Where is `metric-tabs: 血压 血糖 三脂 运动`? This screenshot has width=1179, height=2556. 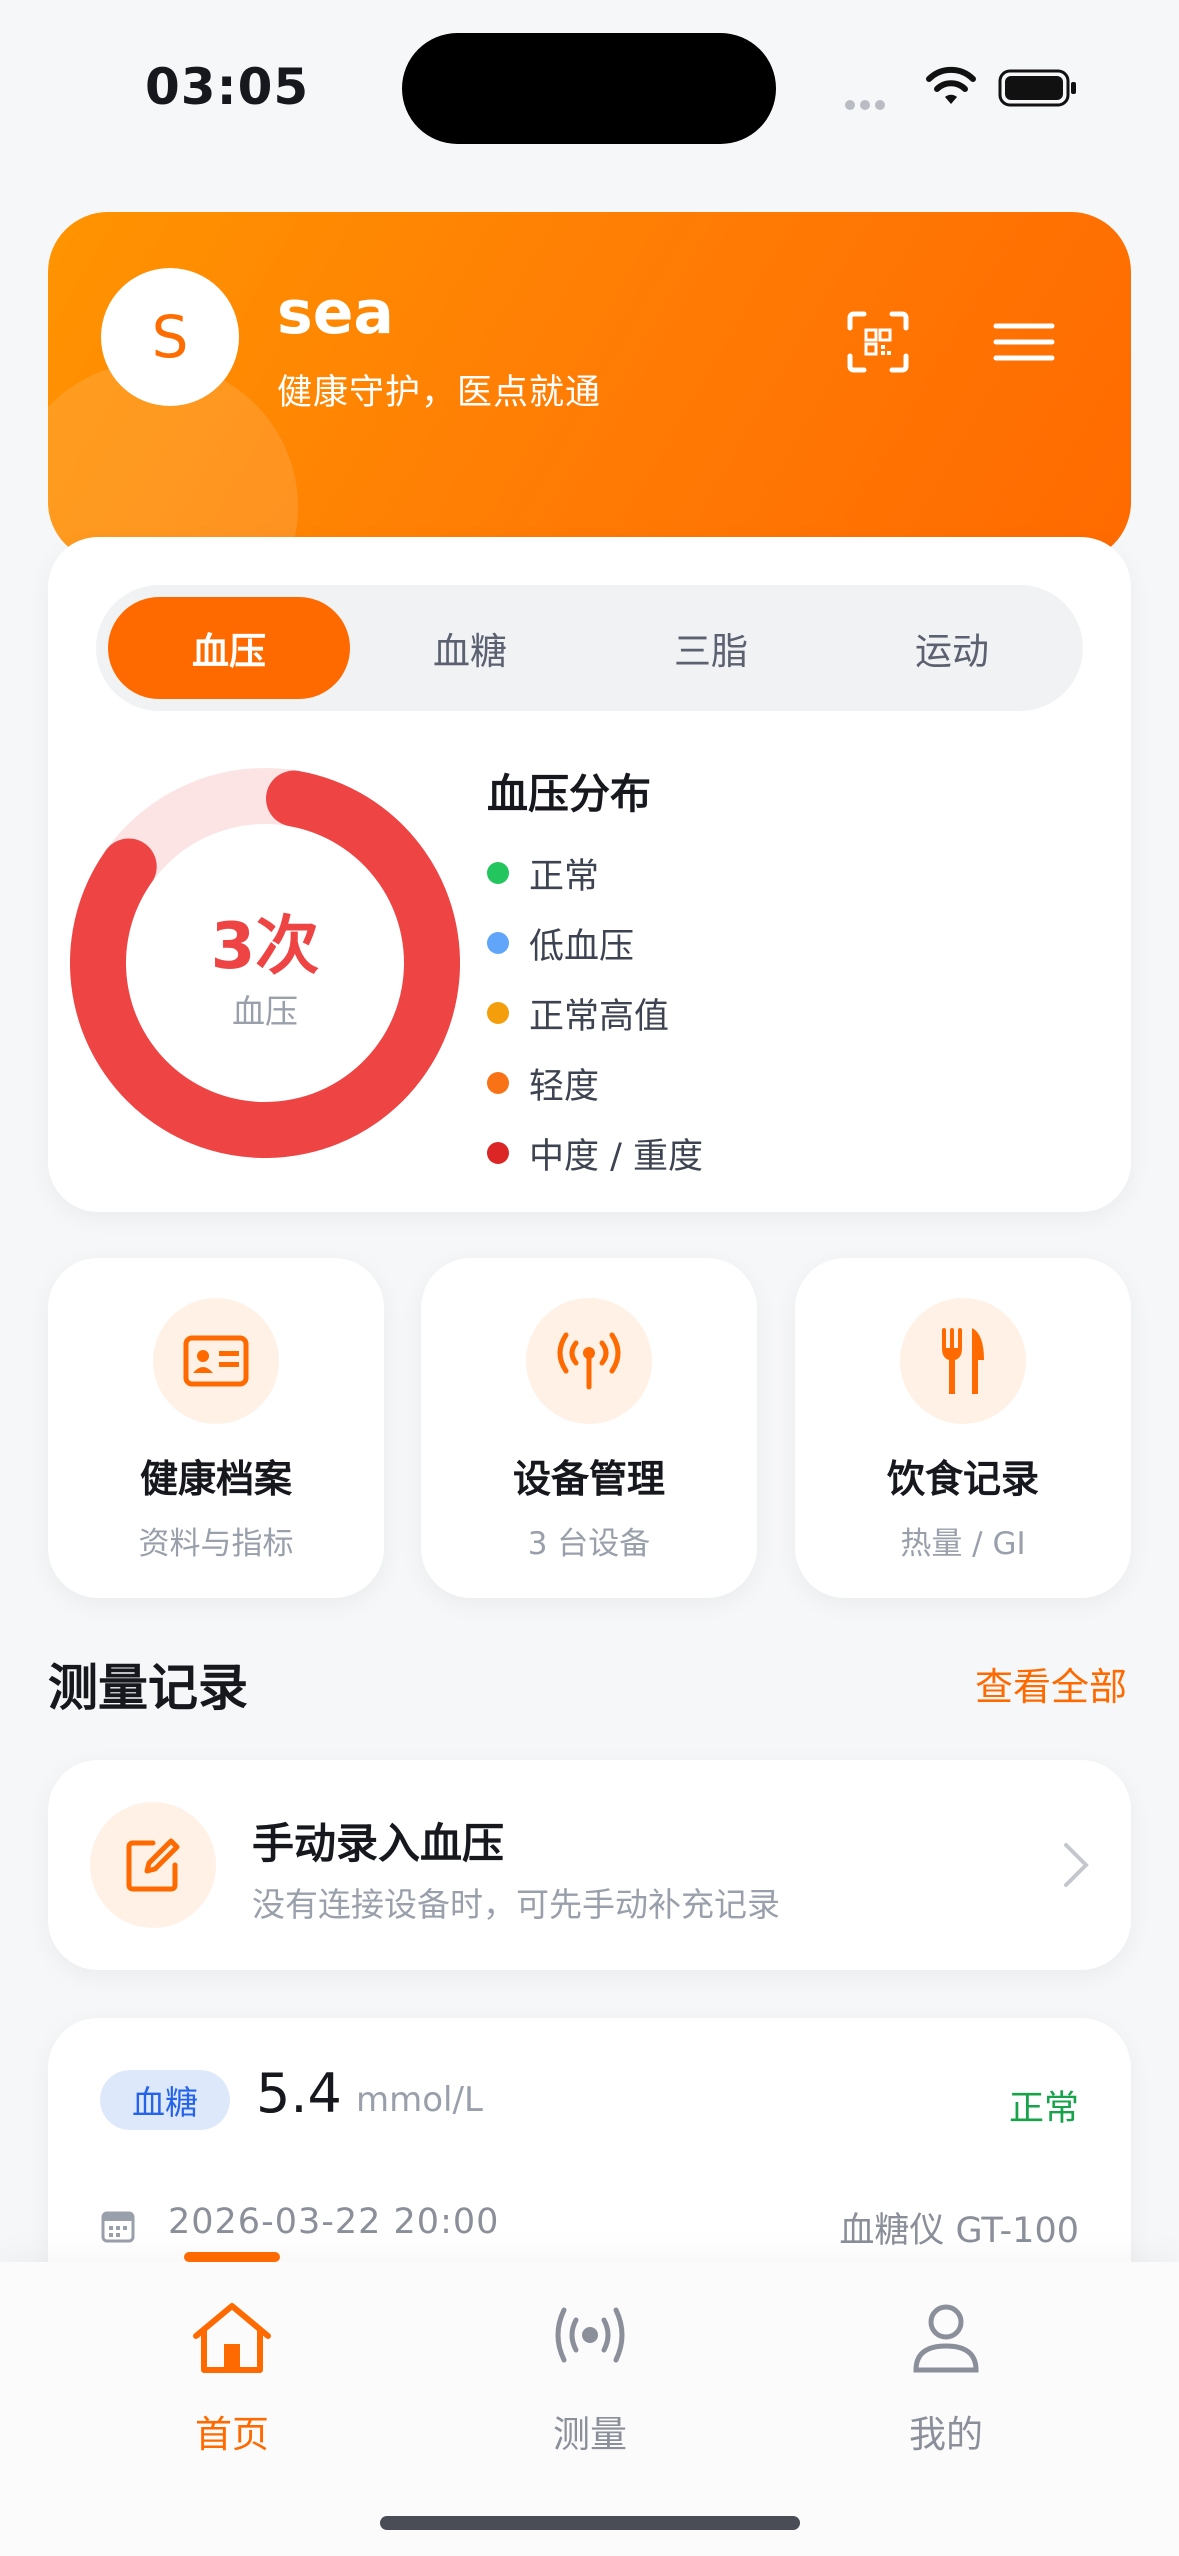
metric-tabs: 血压 血糖 三脂 运动 is located at coordinates (589, 648).